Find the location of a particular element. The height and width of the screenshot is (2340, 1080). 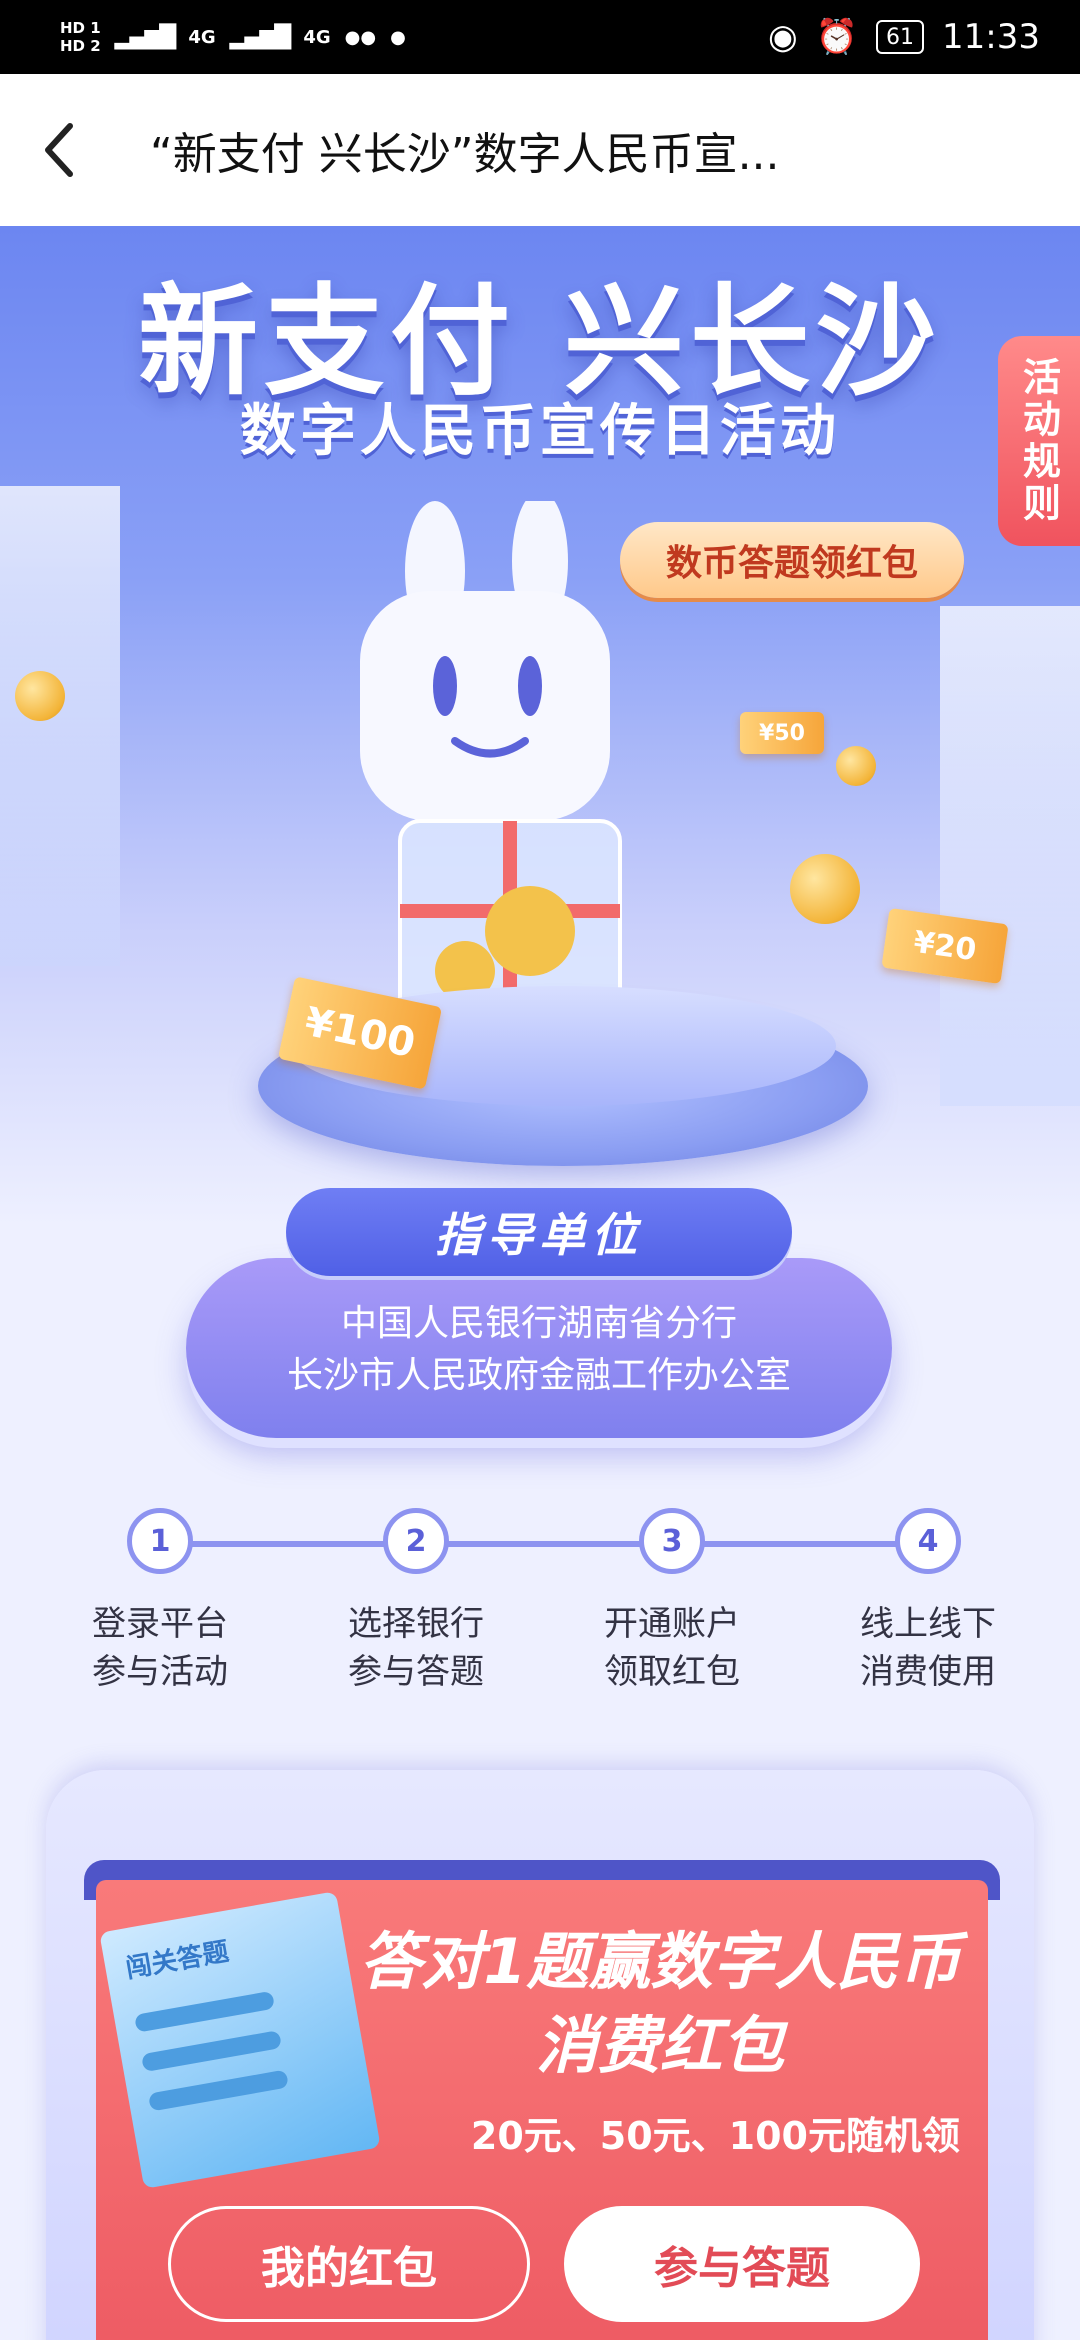

signal-icon: ▂▄▆█ is located at coordinates (145, 37).